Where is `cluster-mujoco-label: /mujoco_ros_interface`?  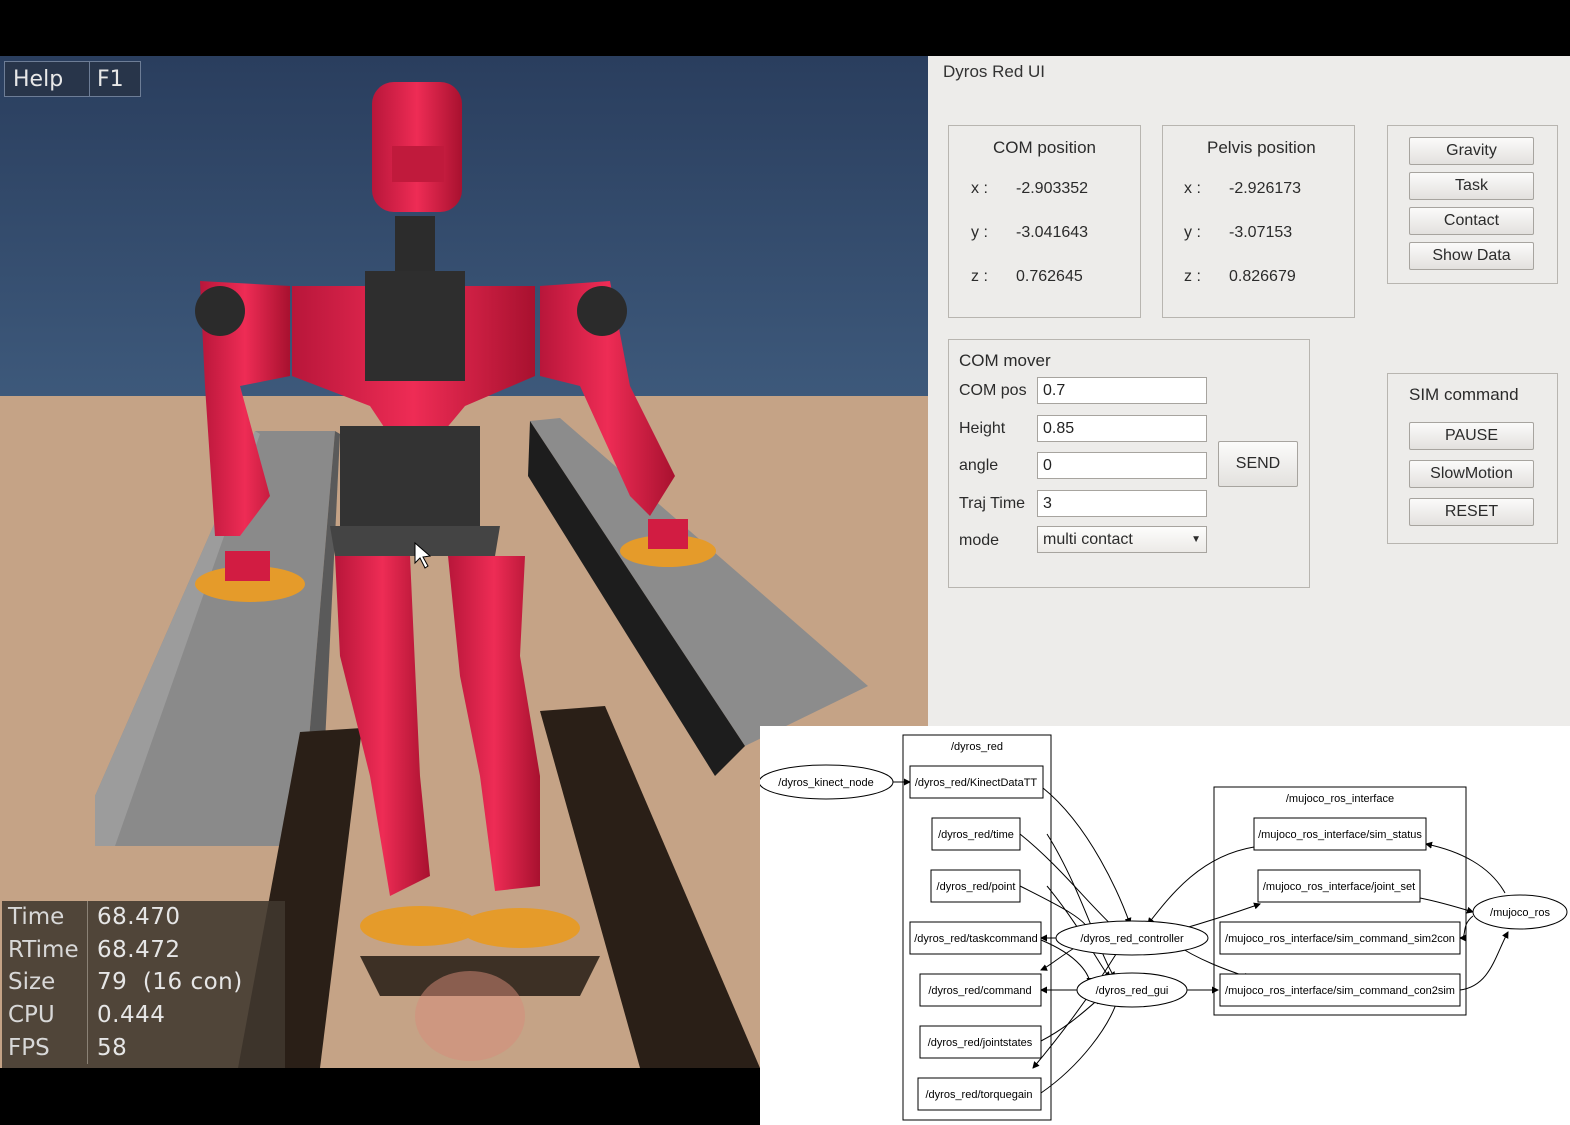 cluster-mujoco-label: /mujoco_ros_interface is located at coordinates (1340, 799).